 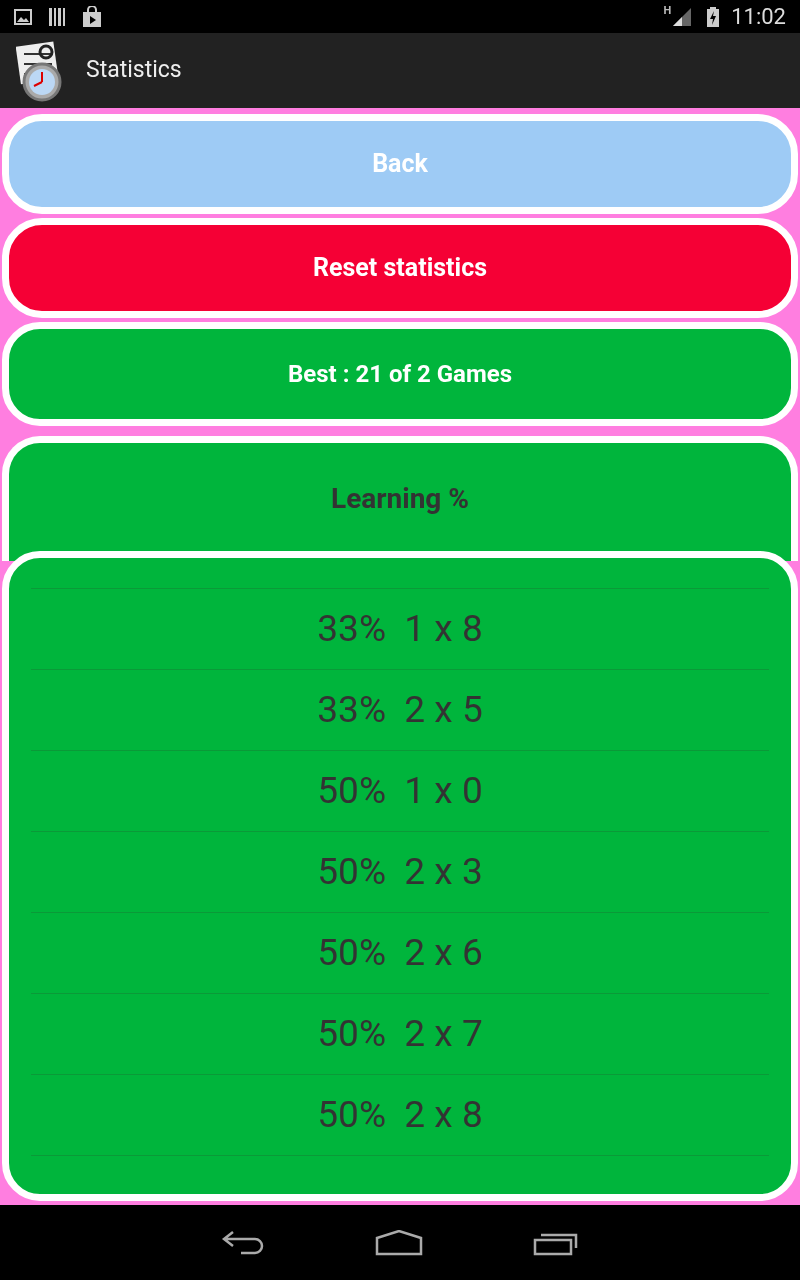 I want to click on barcode-icon, so click(x=57, y=16).